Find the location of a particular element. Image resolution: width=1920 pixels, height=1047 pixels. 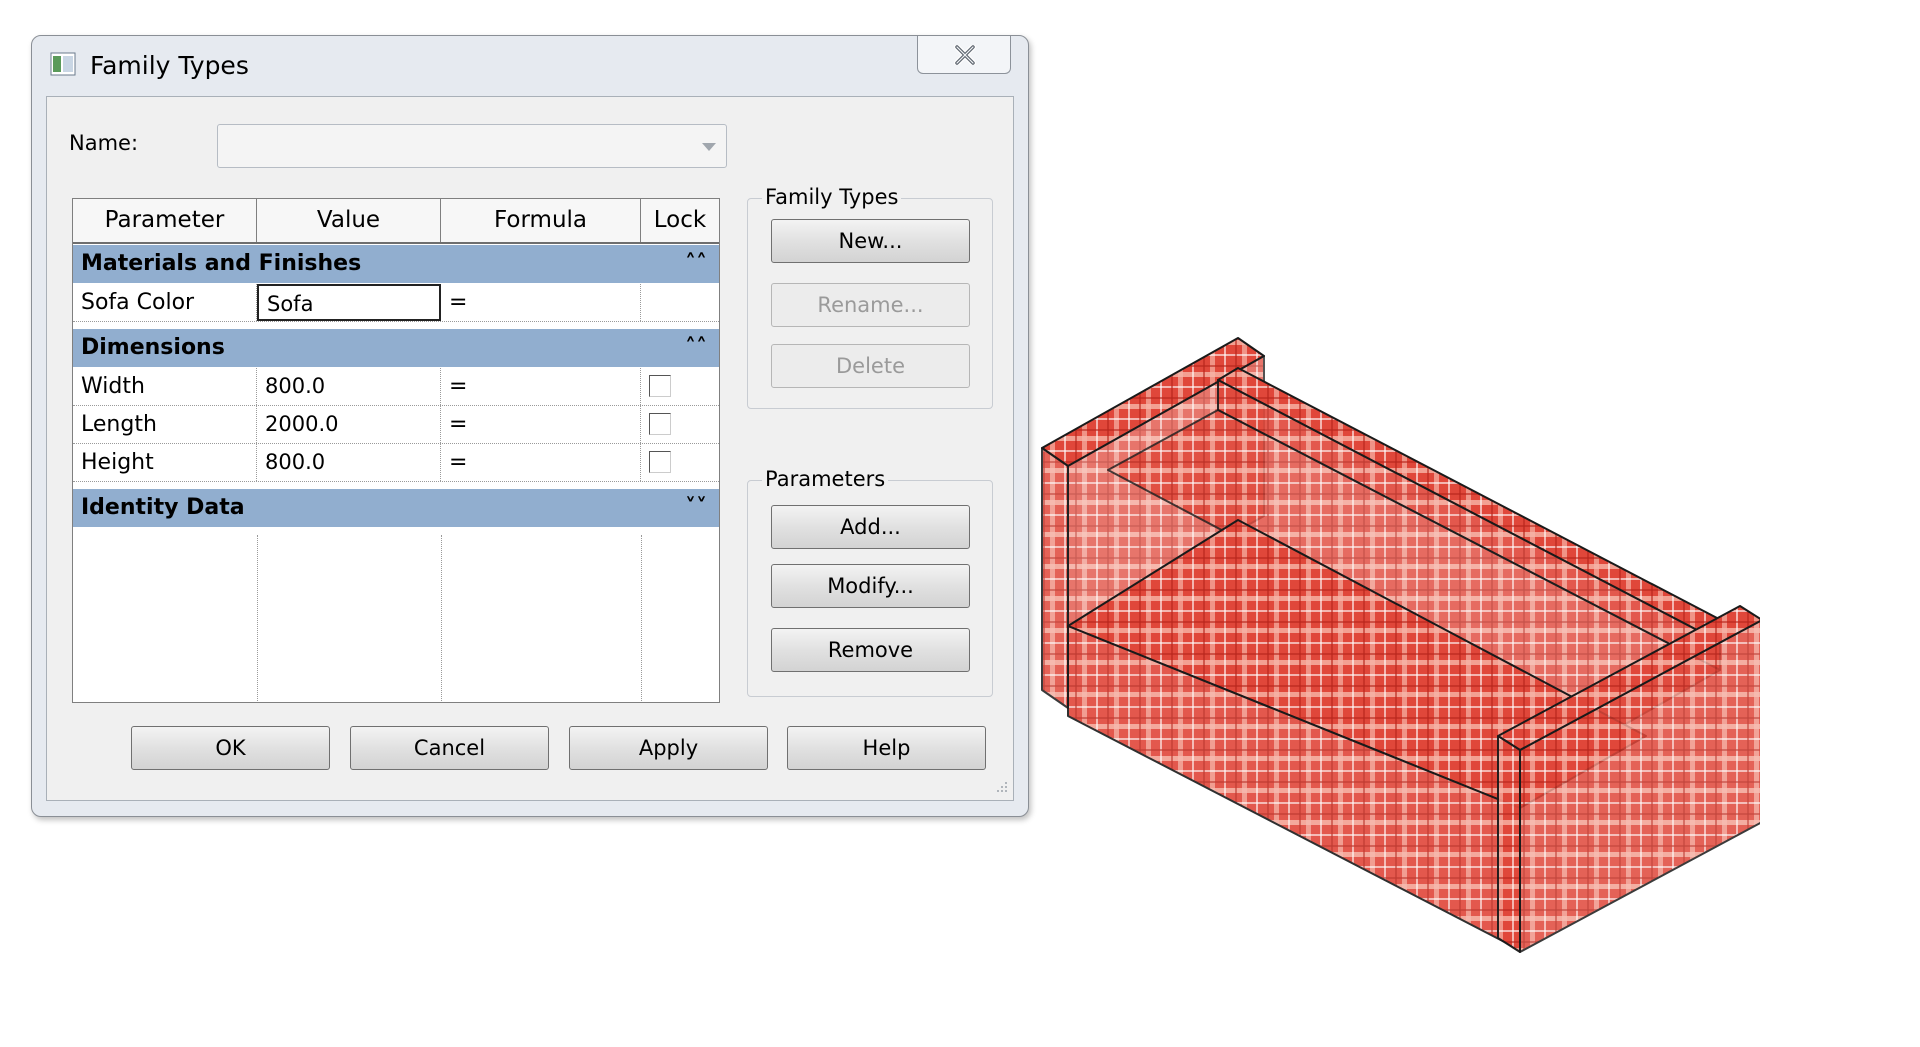

group-label: Identity Data is located at coordinates (163, 507).